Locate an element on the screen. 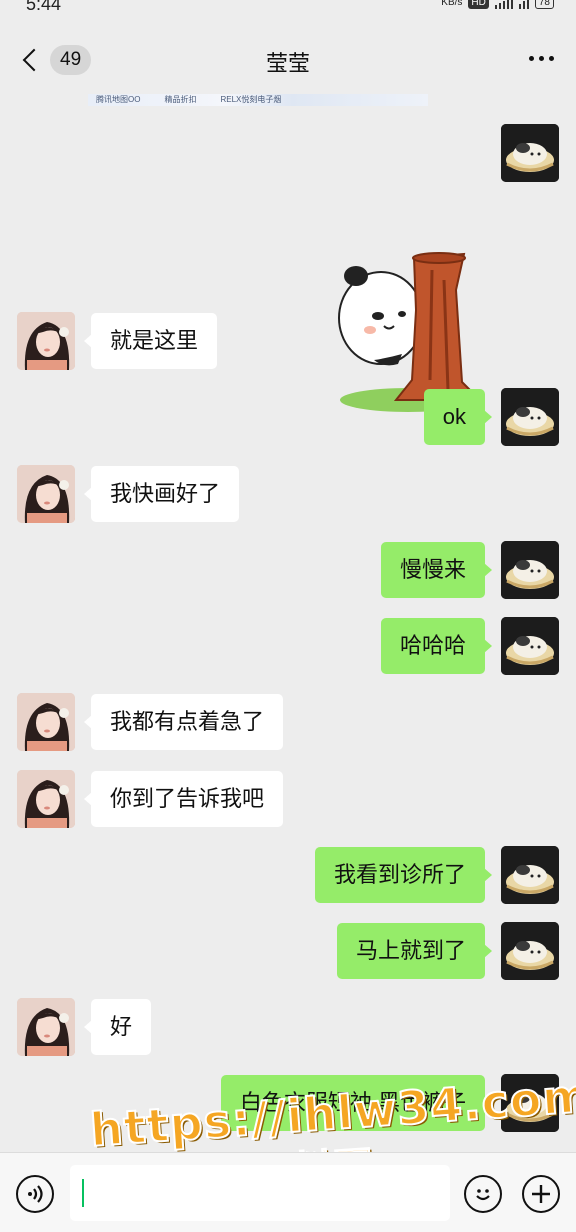 This screenshot has width=576, height=1232. received-message-bubble: 我都有点着急了 is located at coordinates (183, 722).